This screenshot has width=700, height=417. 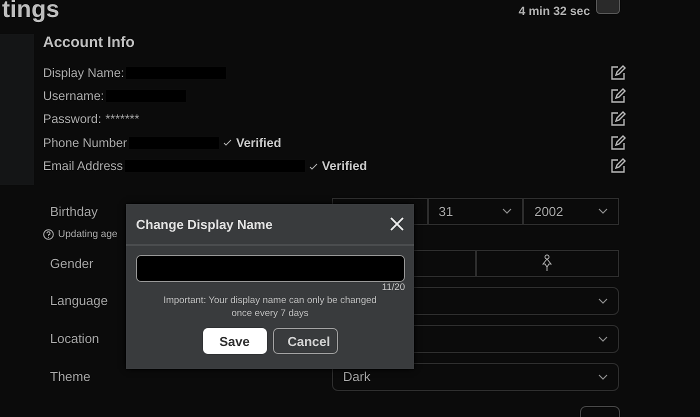 I want to click on field-label: Theme, so click(x=70, y=376).